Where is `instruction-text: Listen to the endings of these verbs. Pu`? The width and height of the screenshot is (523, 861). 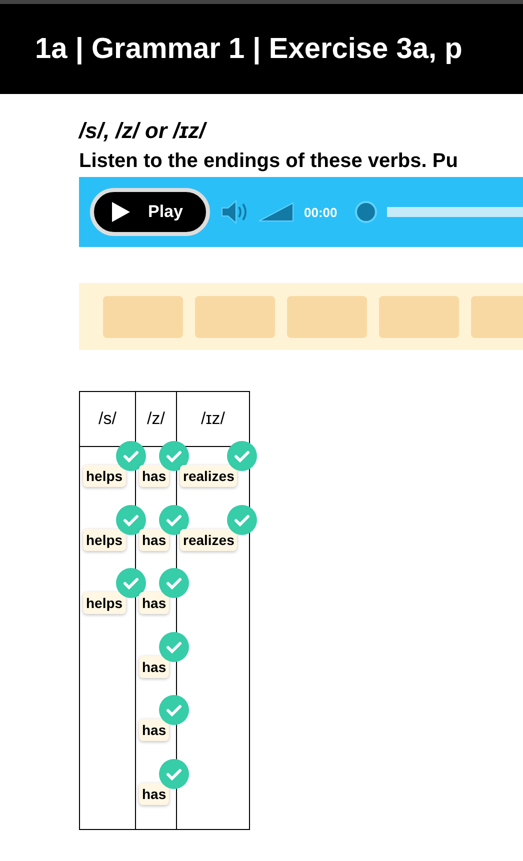
instruction-text: Listen to the endings of these verbs. Pu is located at coordinates (269, 161).